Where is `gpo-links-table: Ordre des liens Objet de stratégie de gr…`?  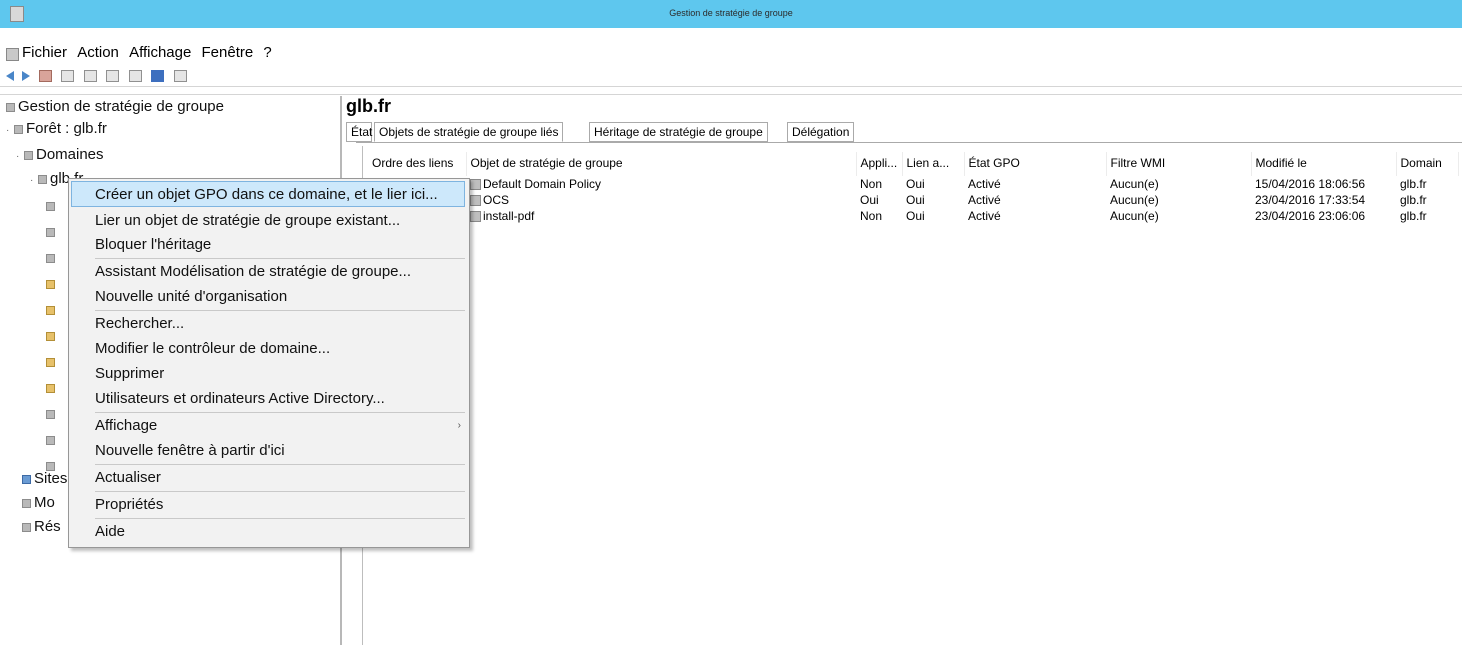
gpo-links-table: Ordre des liens Objet de stratégie de gr… is located at coordinates (913, 188).